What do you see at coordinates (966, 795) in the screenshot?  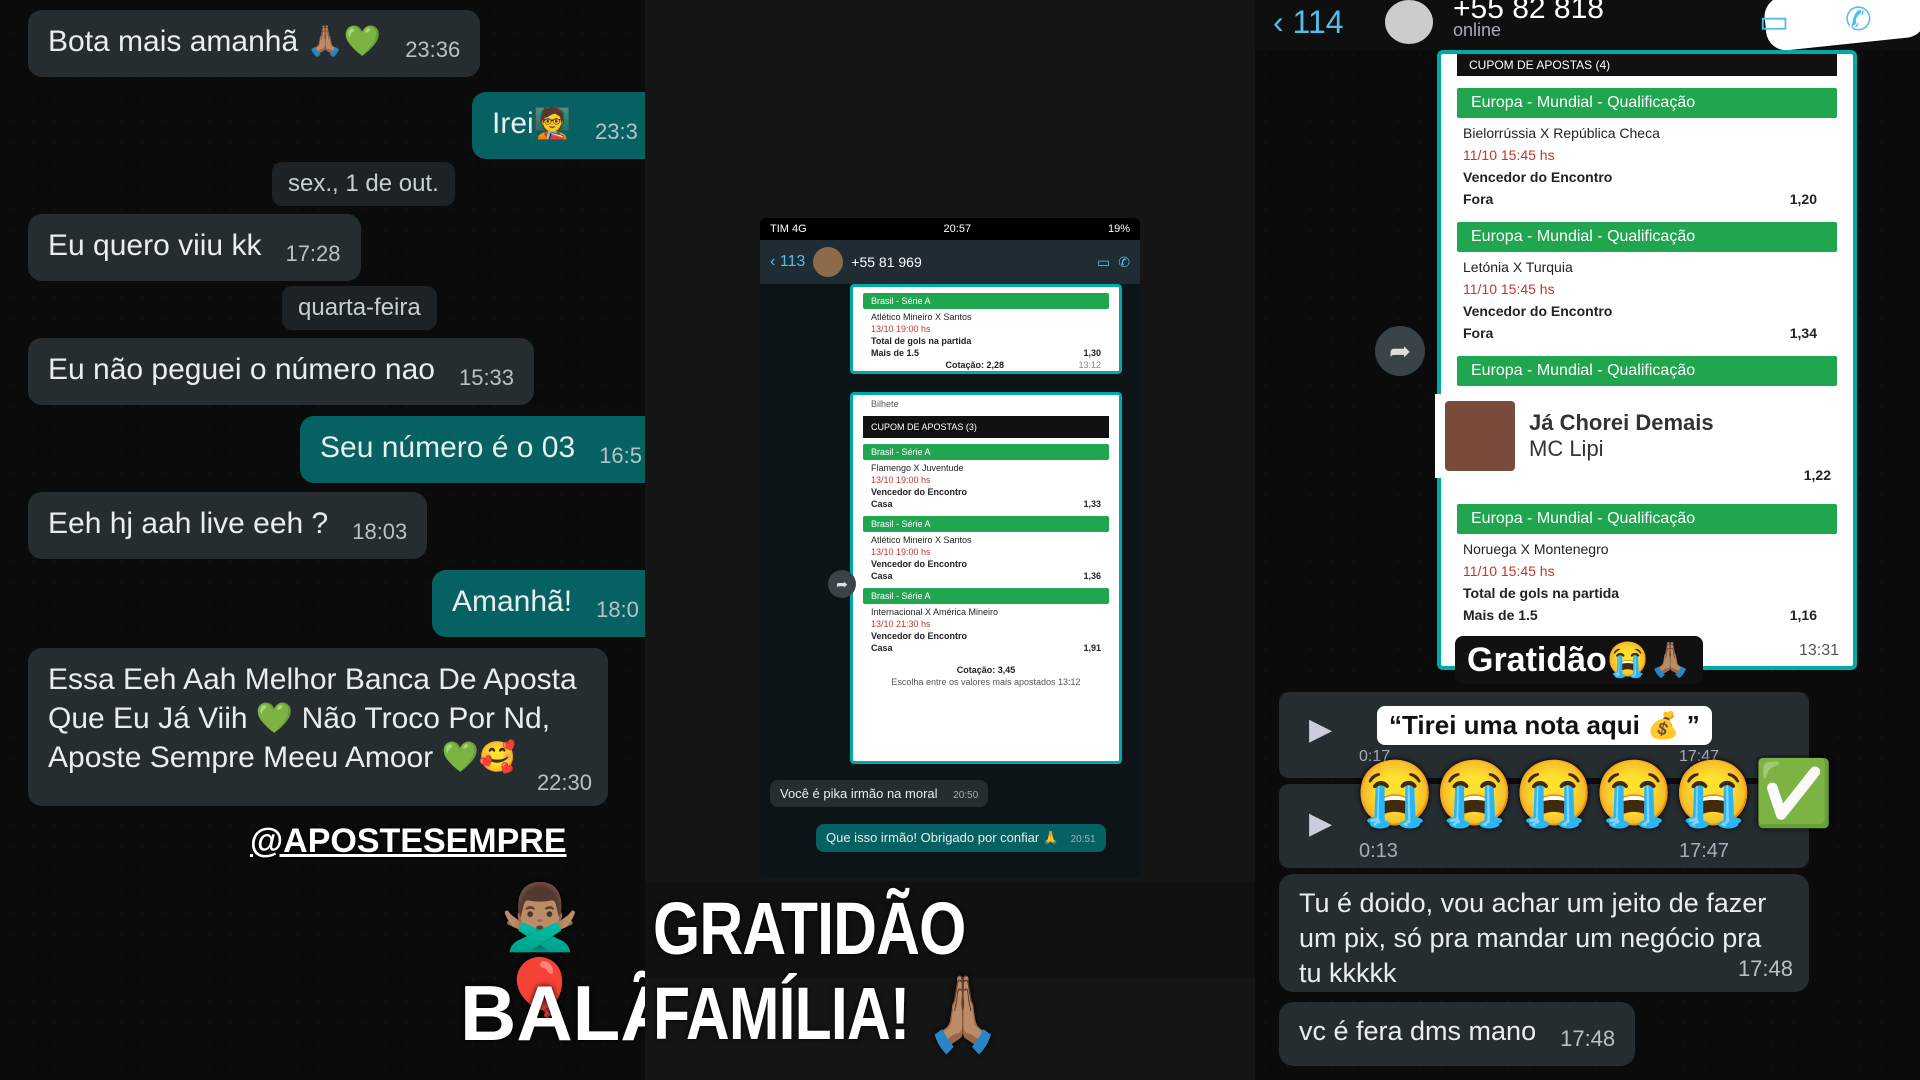 I see `message-time: 20:50` at bounding box center [966, 795].